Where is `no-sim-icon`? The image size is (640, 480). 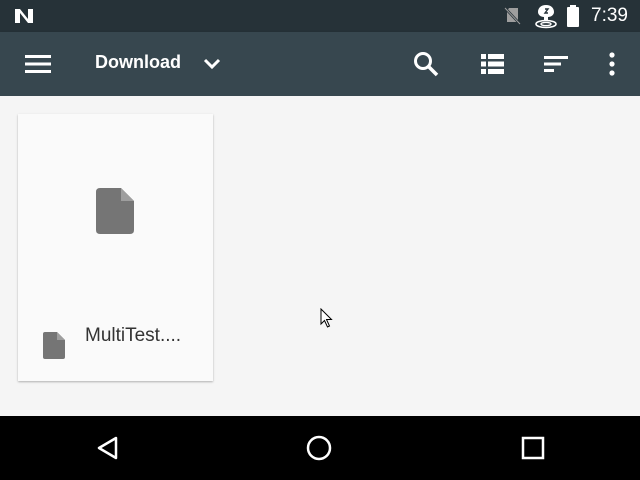
no-sim-icon is located at coordinates (512, 16).